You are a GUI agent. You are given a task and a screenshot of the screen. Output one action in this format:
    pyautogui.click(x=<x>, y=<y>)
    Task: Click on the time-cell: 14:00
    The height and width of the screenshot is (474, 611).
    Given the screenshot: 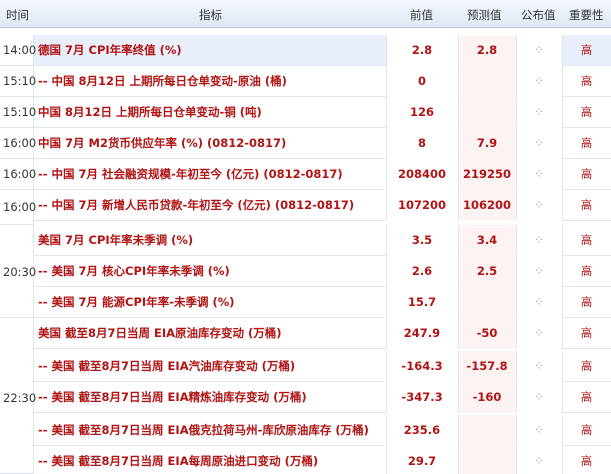 What is the action you would take?
    pyautogui.click(x=18, y=50)
    